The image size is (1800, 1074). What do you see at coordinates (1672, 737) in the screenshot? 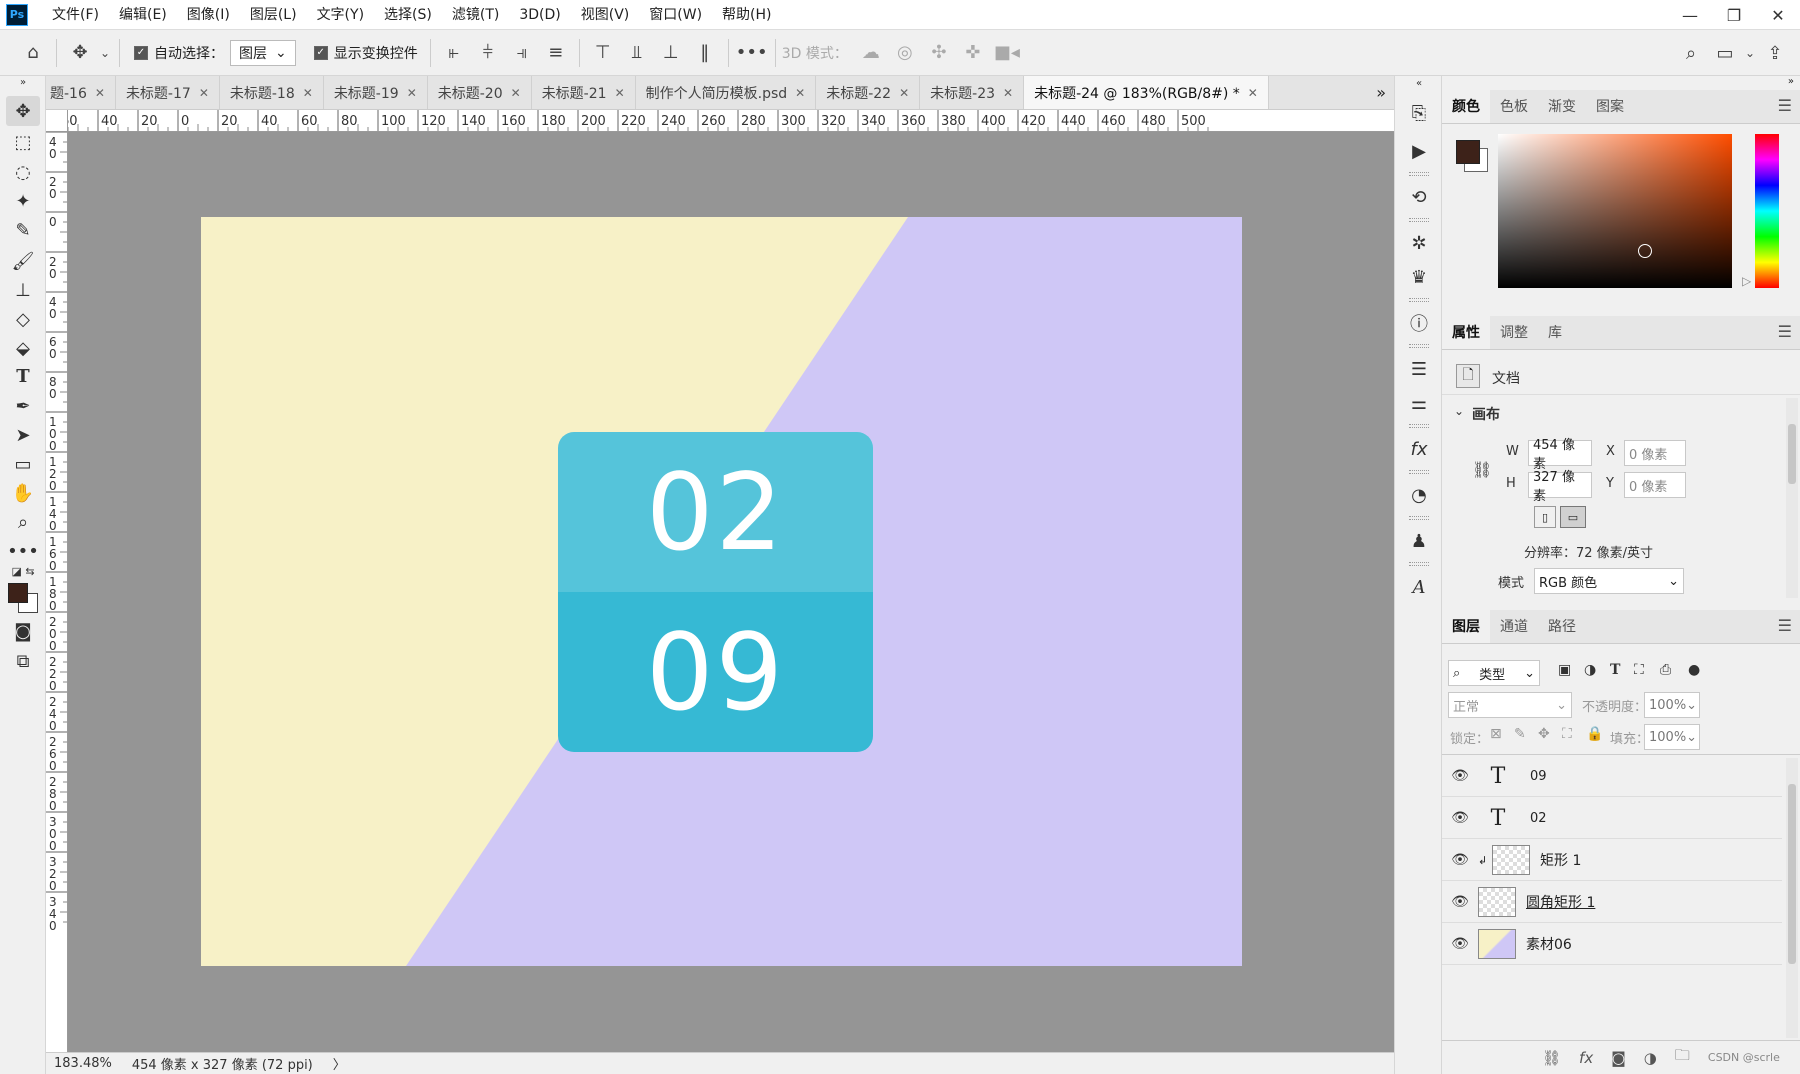
I see `fill-input: 100% ⌄` at bounding box center [1672, 737].